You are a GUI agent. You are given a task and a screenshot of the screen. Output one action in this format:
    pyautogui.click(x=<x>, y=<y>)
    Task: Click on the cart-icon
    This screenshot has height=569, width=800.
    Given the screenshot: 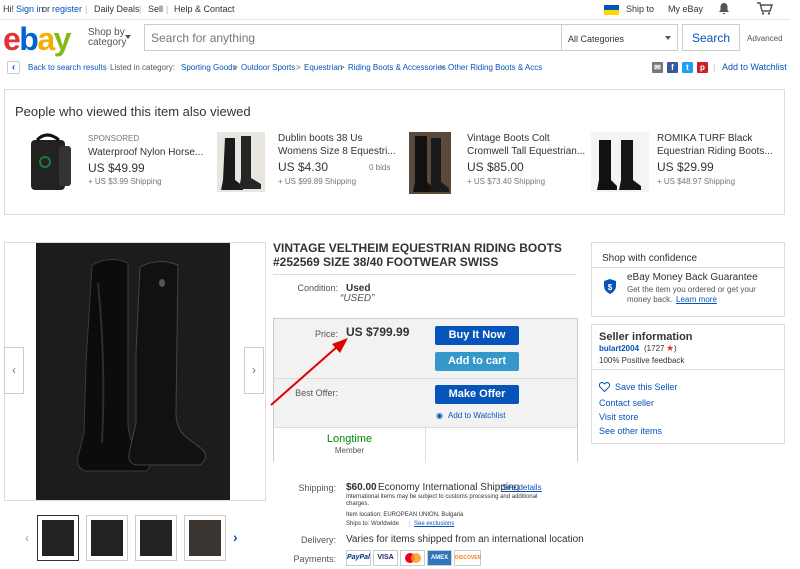 What is the action you would take?
    pyautogui.click(x=765, y=9)
    